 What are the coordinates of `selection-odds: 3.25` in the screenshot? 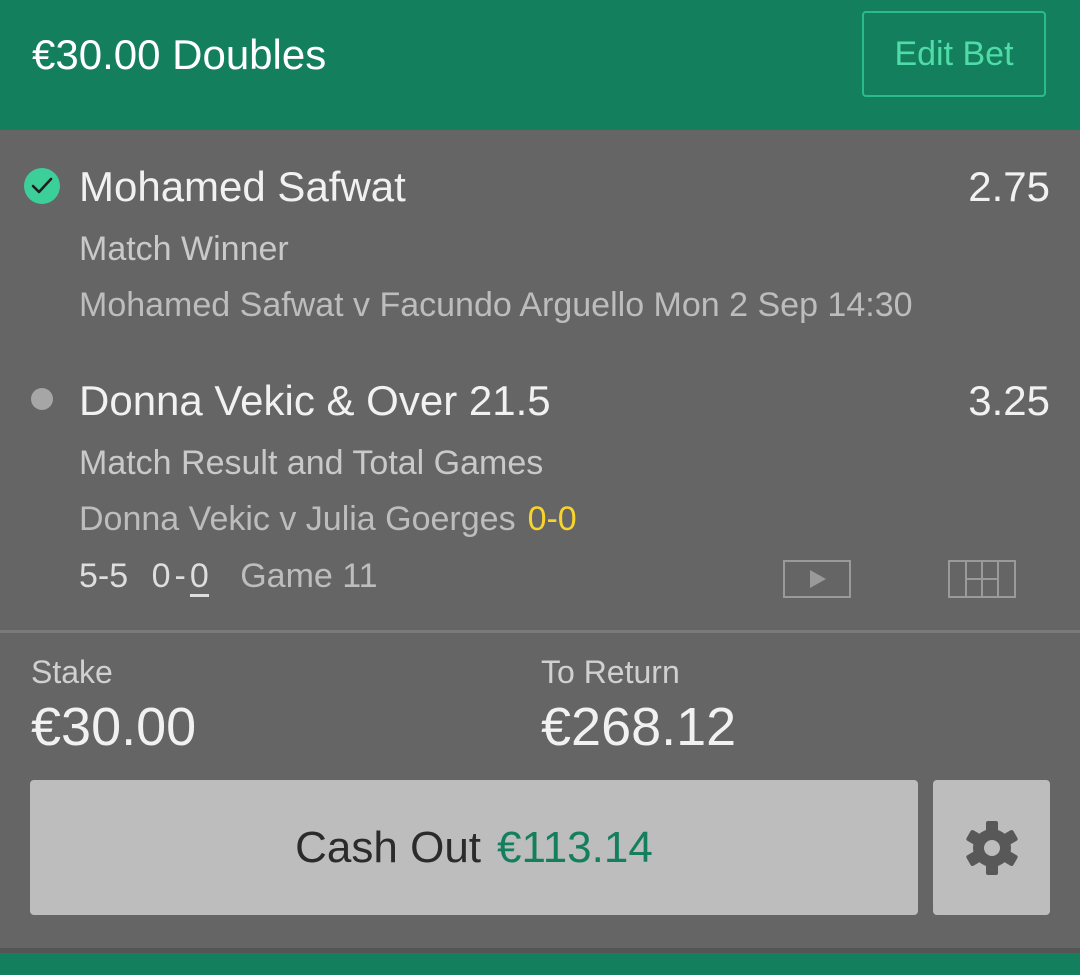 It's located at (1009, 400).